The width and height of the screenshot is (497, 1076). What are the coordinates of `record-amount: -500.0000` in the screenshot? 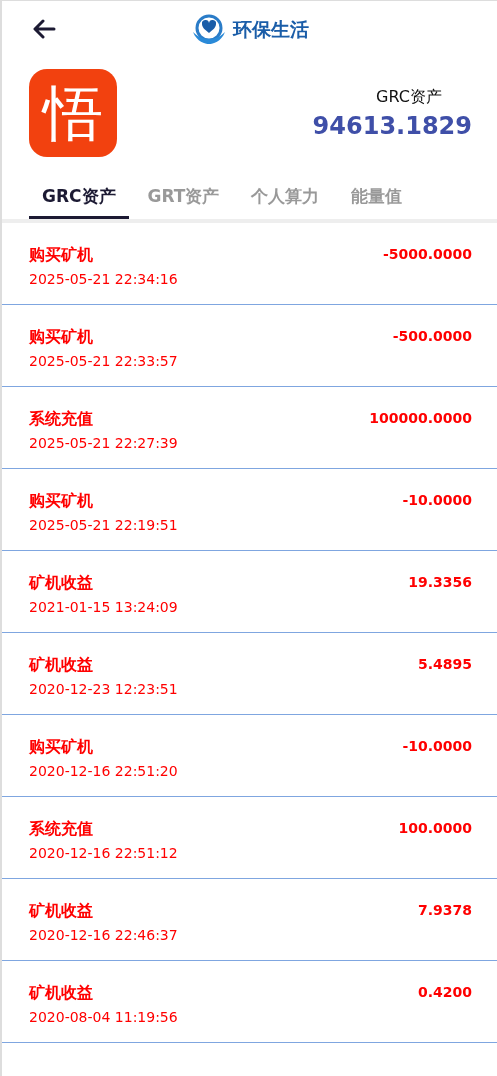 It's located at (432, 336).